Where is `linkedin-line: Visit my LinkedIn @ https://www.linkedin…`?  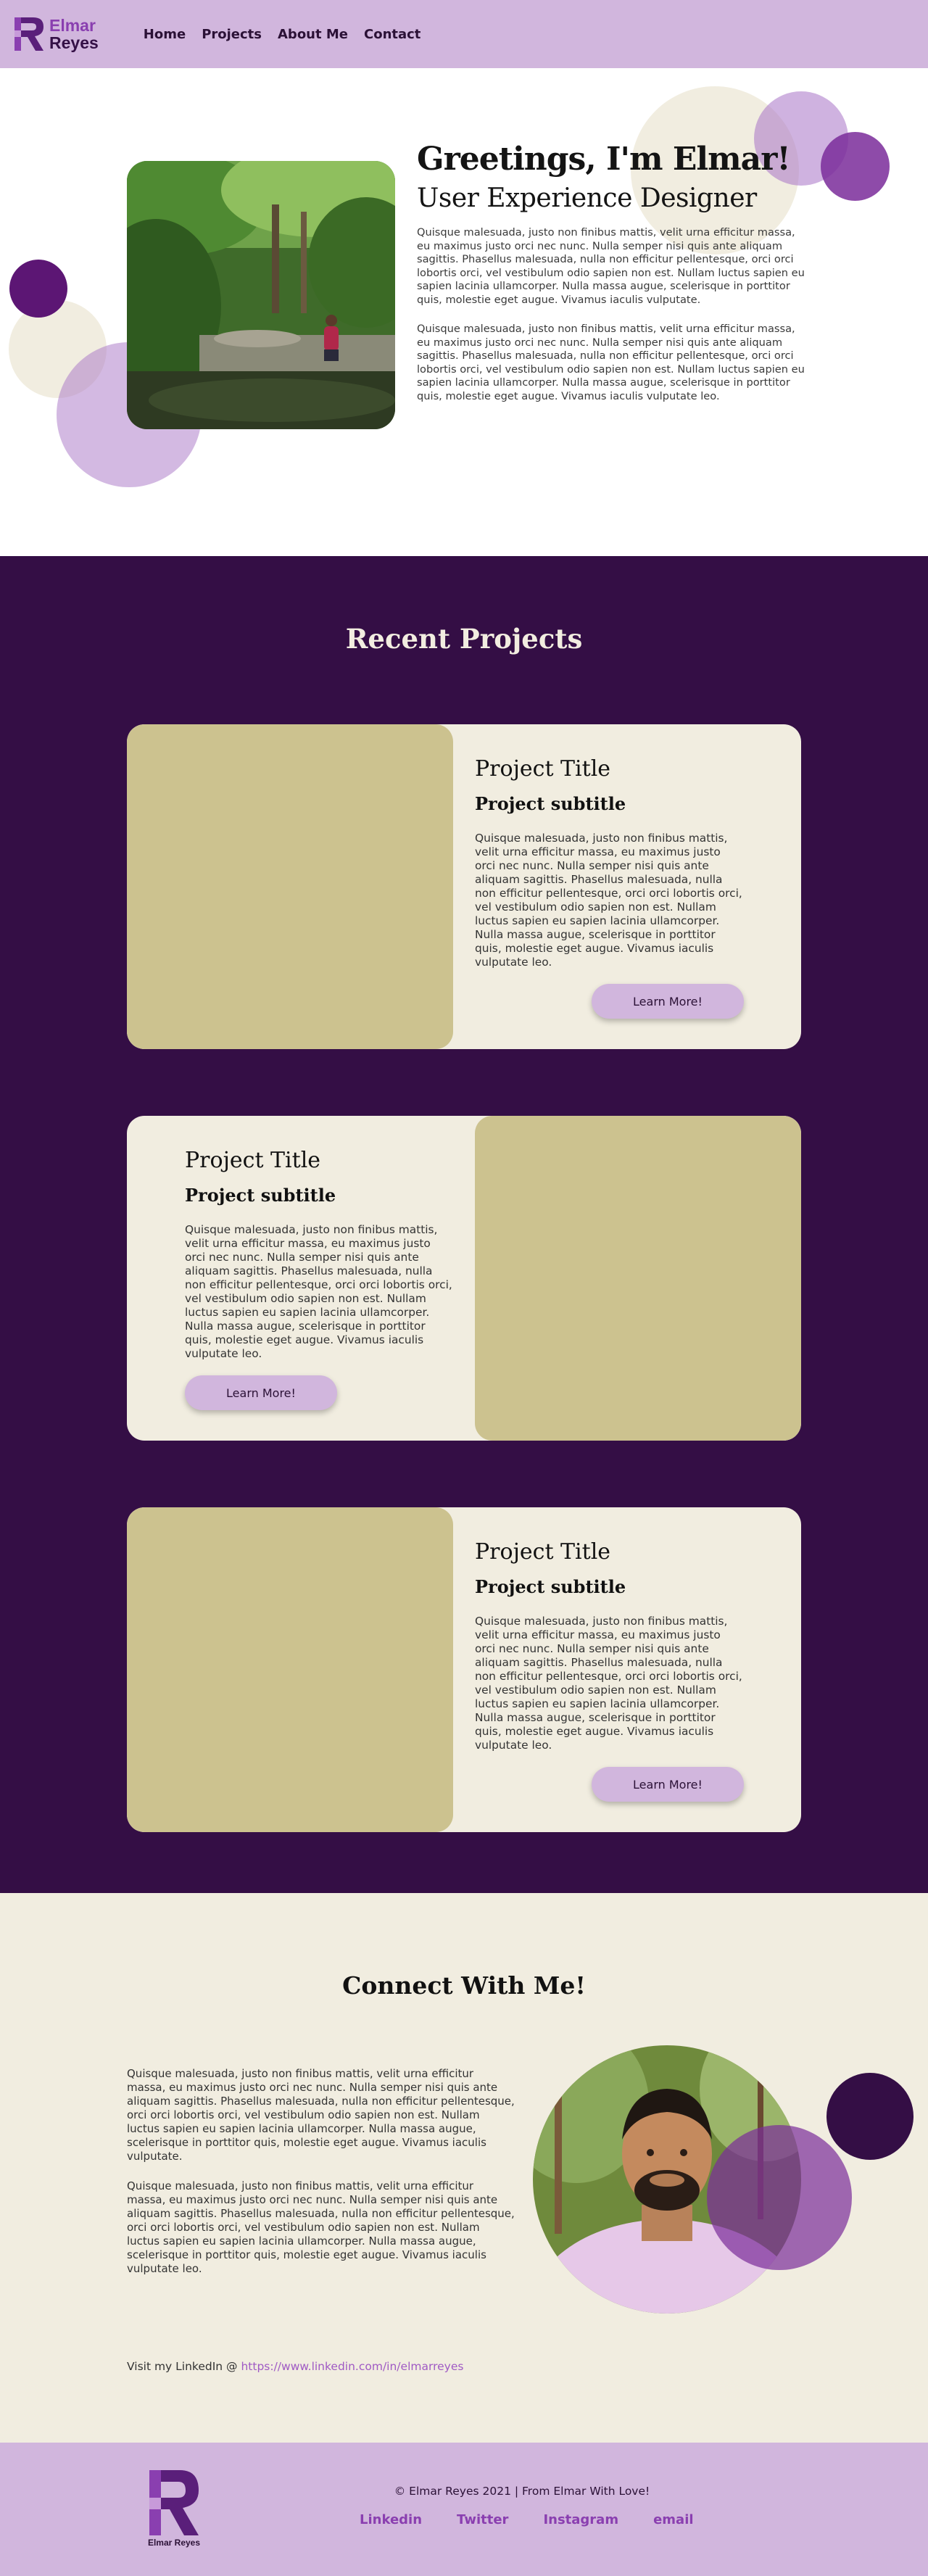
linkedin-line: Visit my LinkedIn @ https://www.linkedin… is located at coordinates (295, 2366).